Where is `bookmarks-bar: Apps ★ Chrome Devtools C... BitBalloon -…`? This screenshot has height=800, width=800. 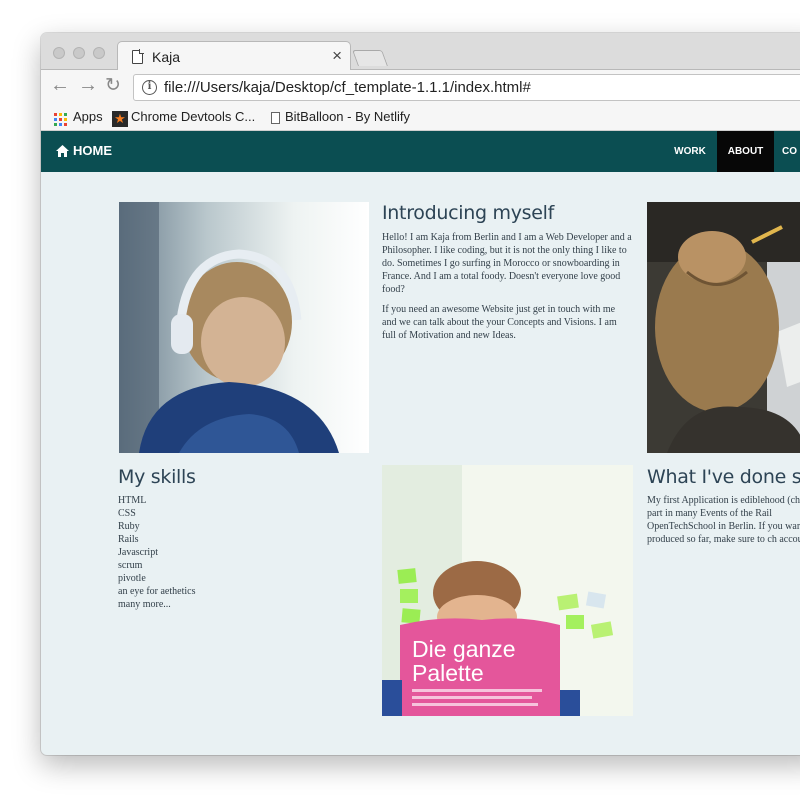 bookmarks-bar: Apps ★ Chrome Devtools C... BitBalloon -… is located at coordinates (420, 118).